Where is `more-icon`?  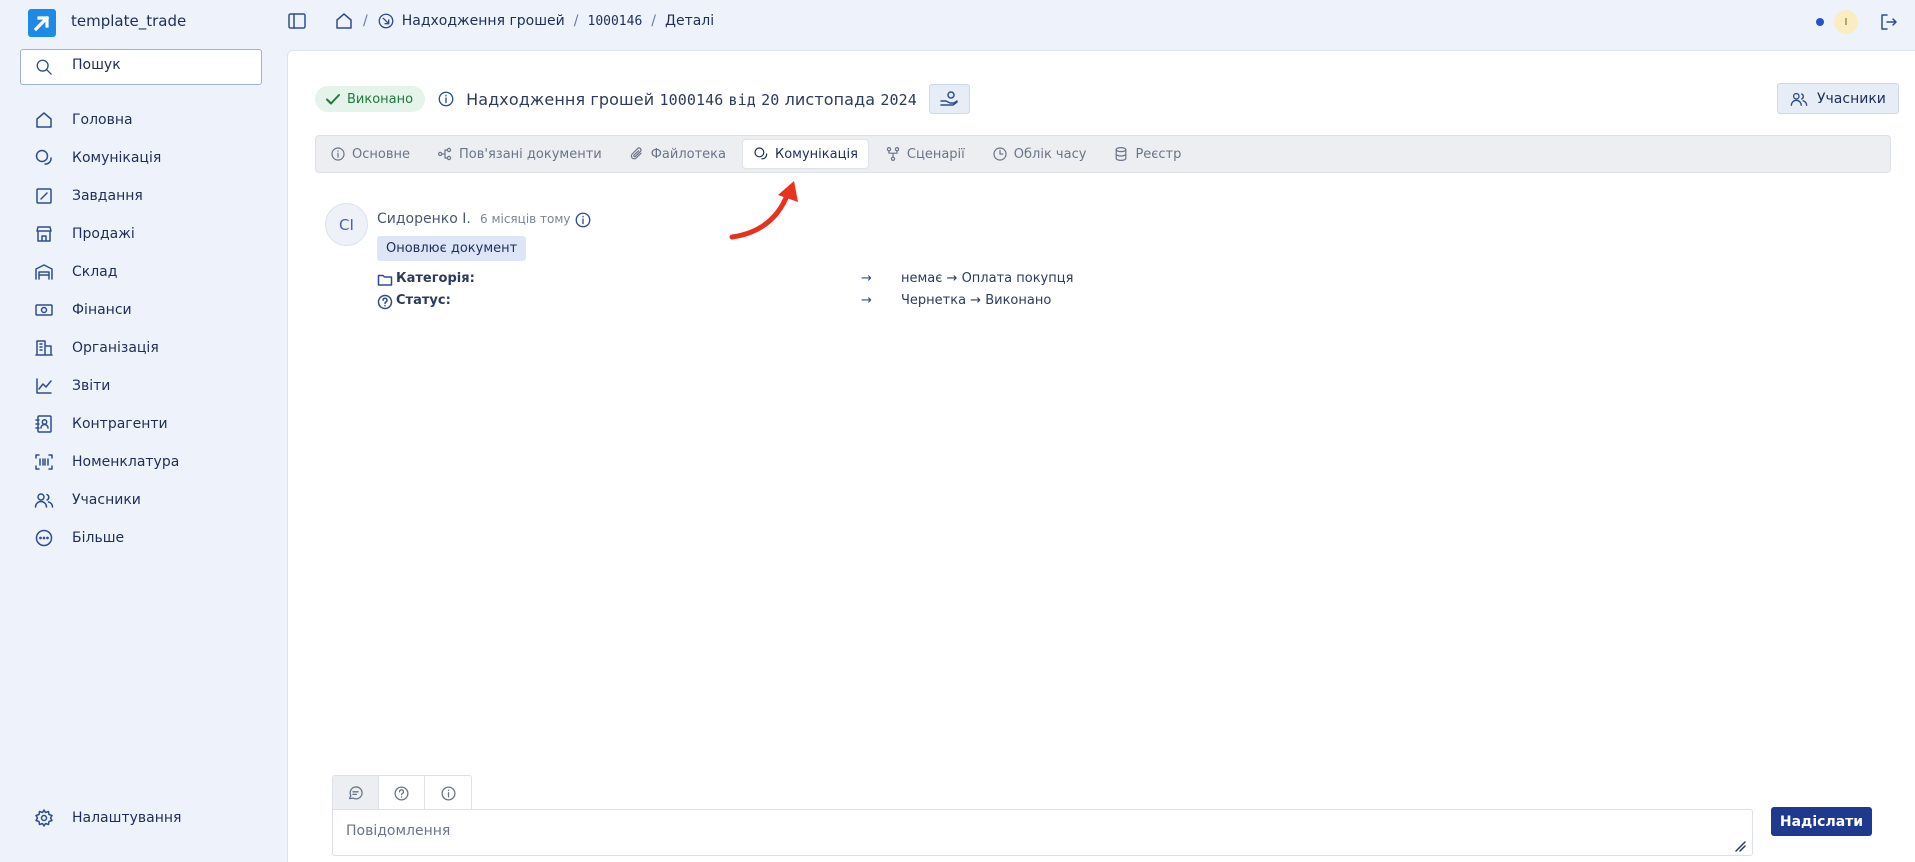
more-icon is located at coordinates (44, 538).